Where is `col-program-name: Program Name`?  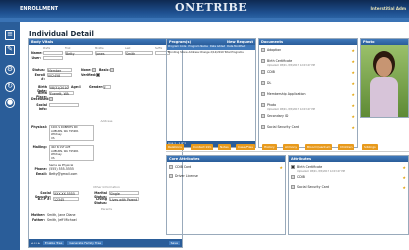 col-program-name: Program Name is located at coordinates (197, 47).